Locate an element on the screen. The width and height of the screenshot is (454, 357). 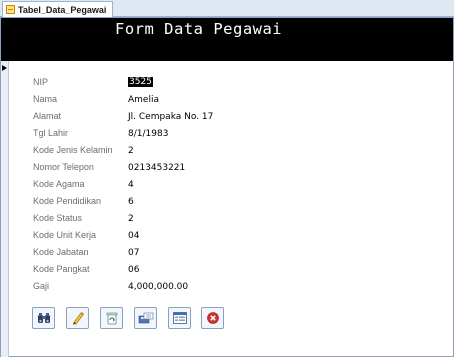
label-kode-jenis-kelamin: Kode Jenis Kelamin is located at coordinates (73, 150).